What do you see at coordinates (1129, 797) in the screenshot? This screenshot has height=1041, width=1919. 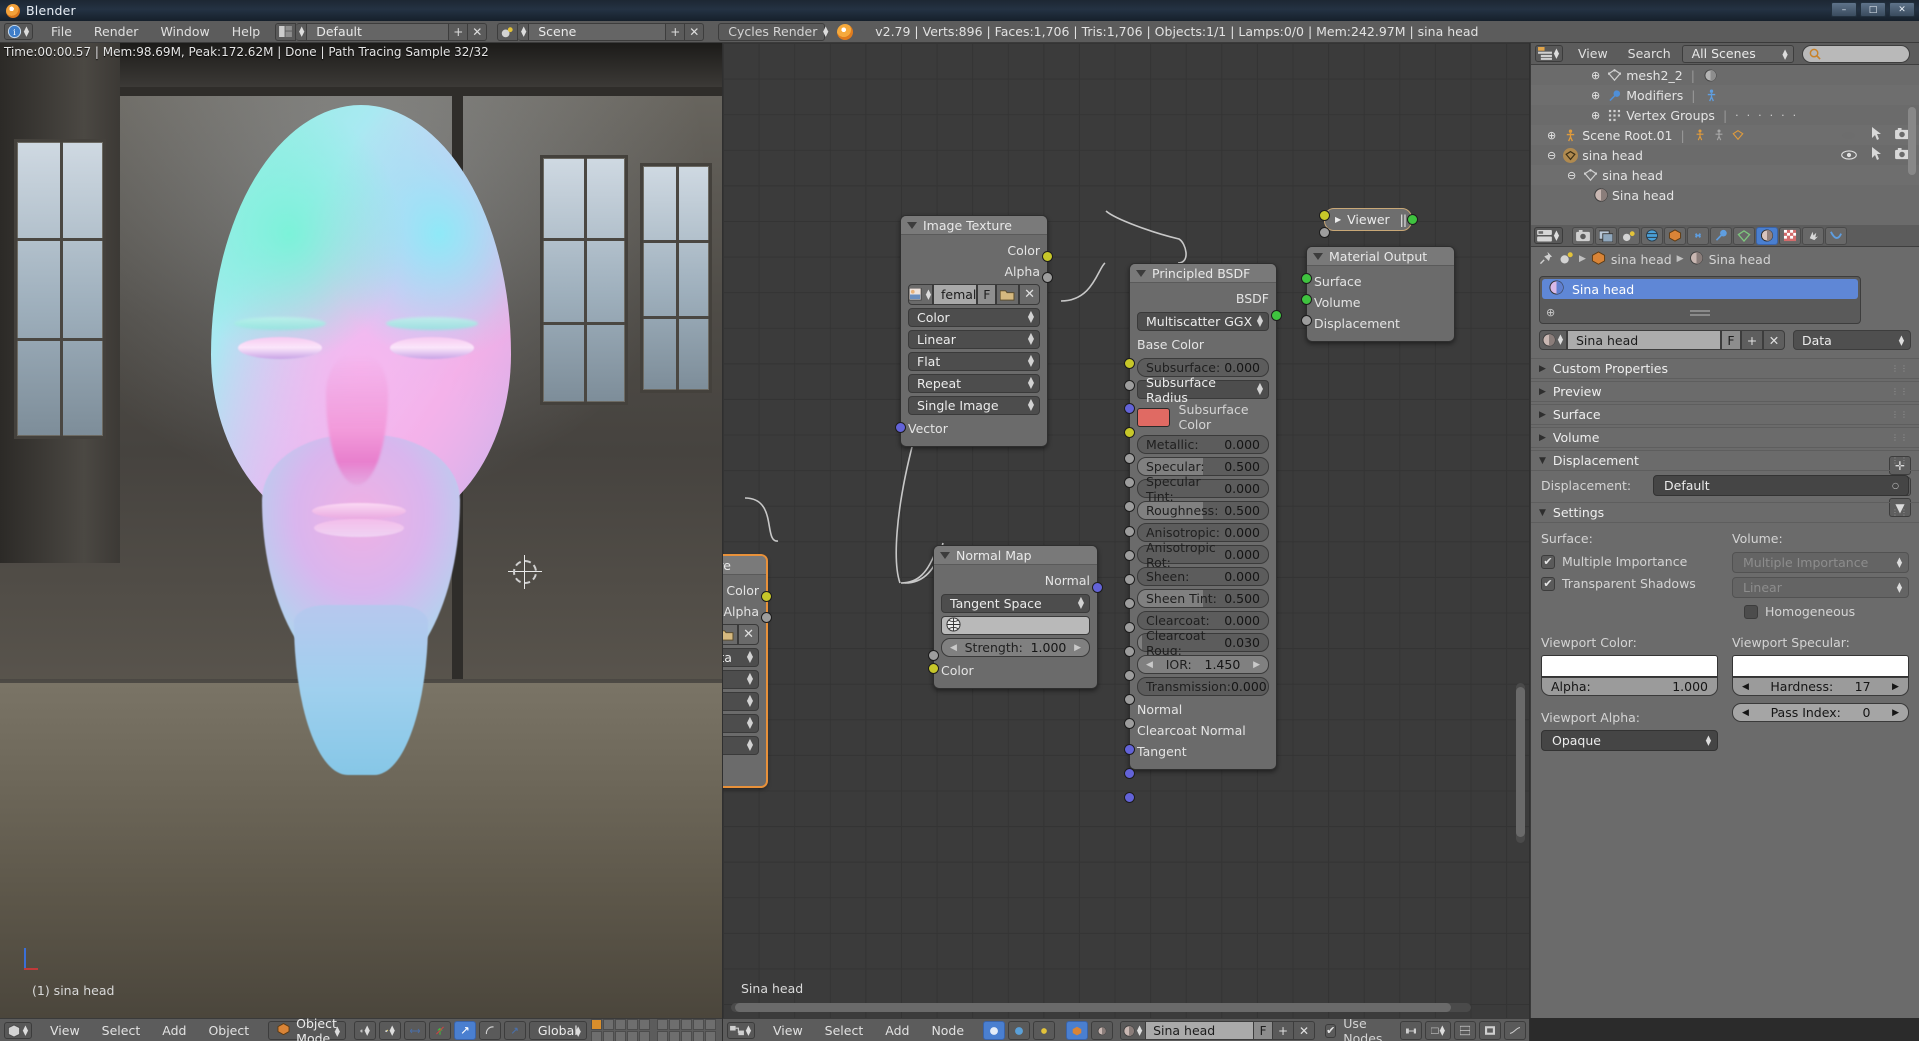 I see `socket-tangent-in` at bounding box center [1129, 797].